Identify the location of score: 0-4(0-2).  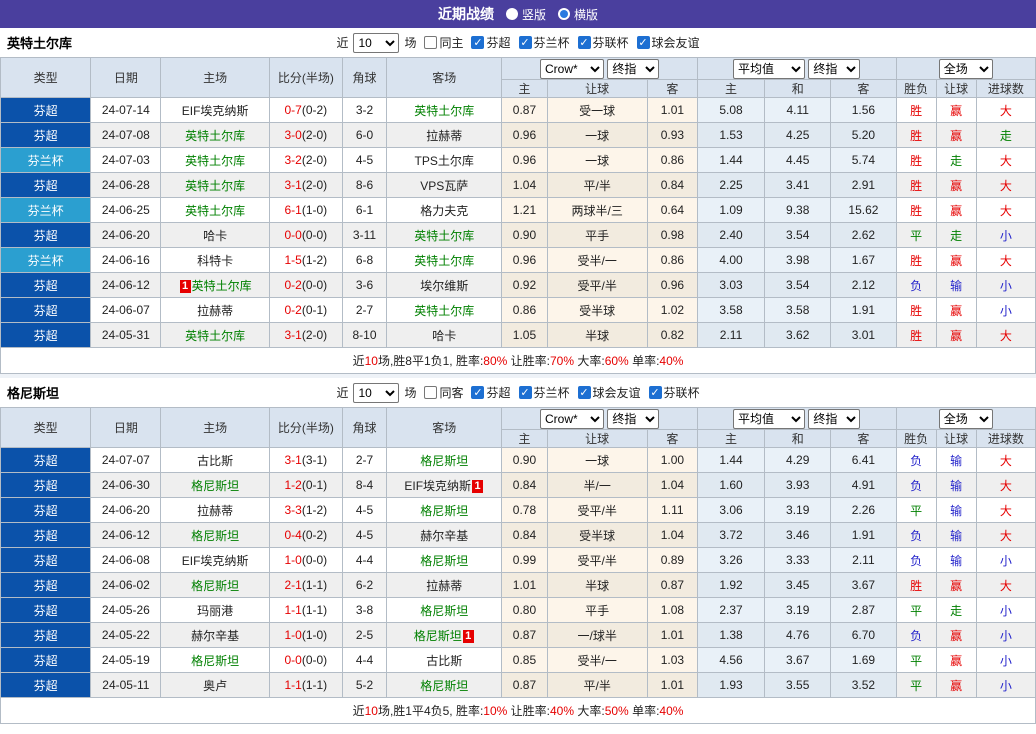
(305, 535).